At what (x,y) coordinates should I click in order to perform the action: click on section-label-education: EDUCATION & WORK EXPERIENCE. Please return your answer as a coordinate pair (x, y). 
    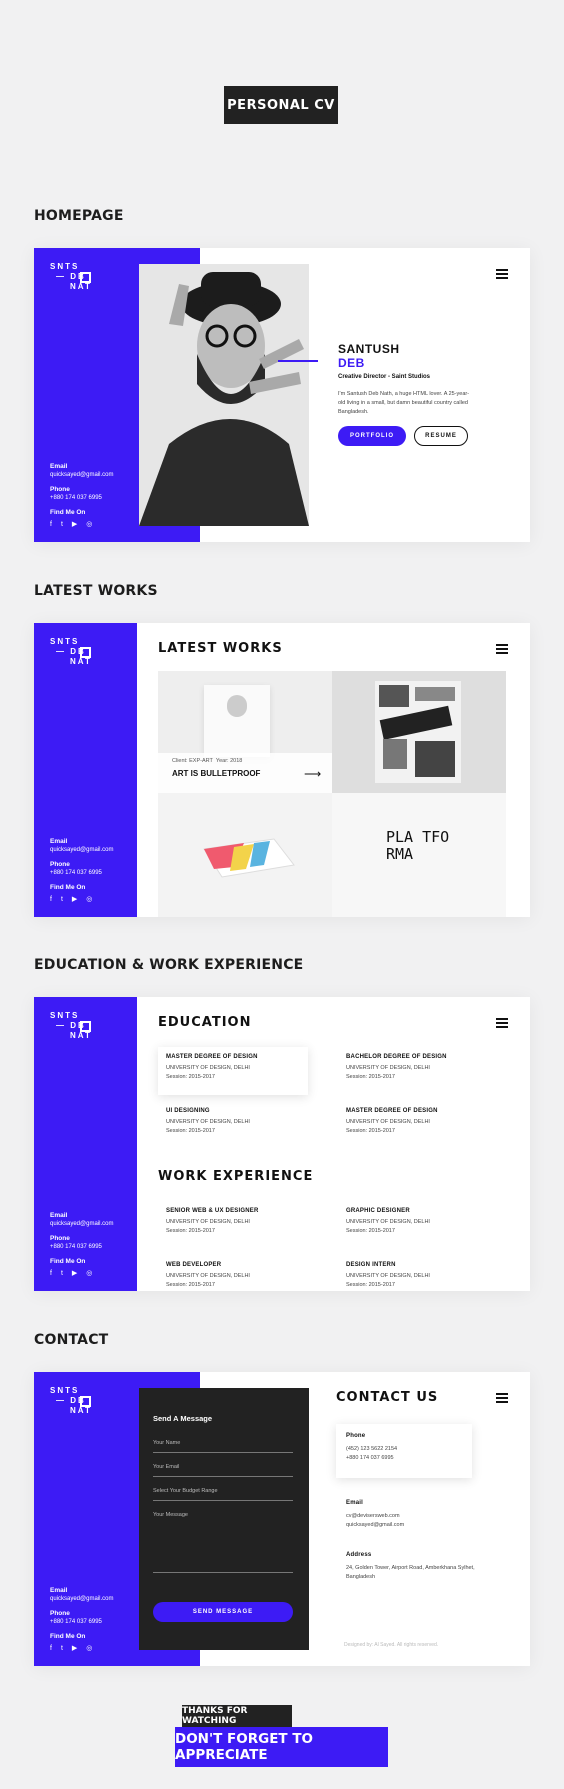
    Looking at the image, I should click on (169, 965).